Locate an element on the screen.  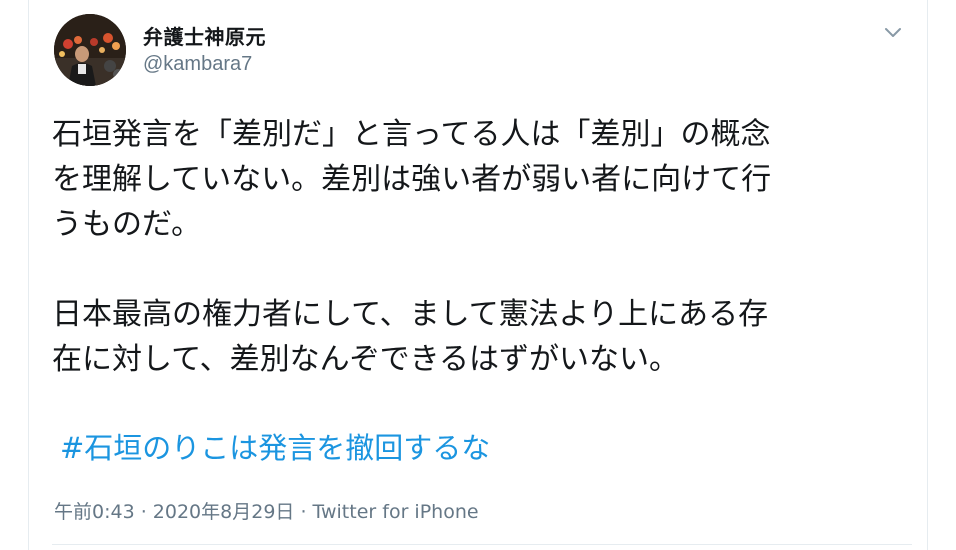
tweet-text-line: うものだ。 is located at coordinates (127, 224).